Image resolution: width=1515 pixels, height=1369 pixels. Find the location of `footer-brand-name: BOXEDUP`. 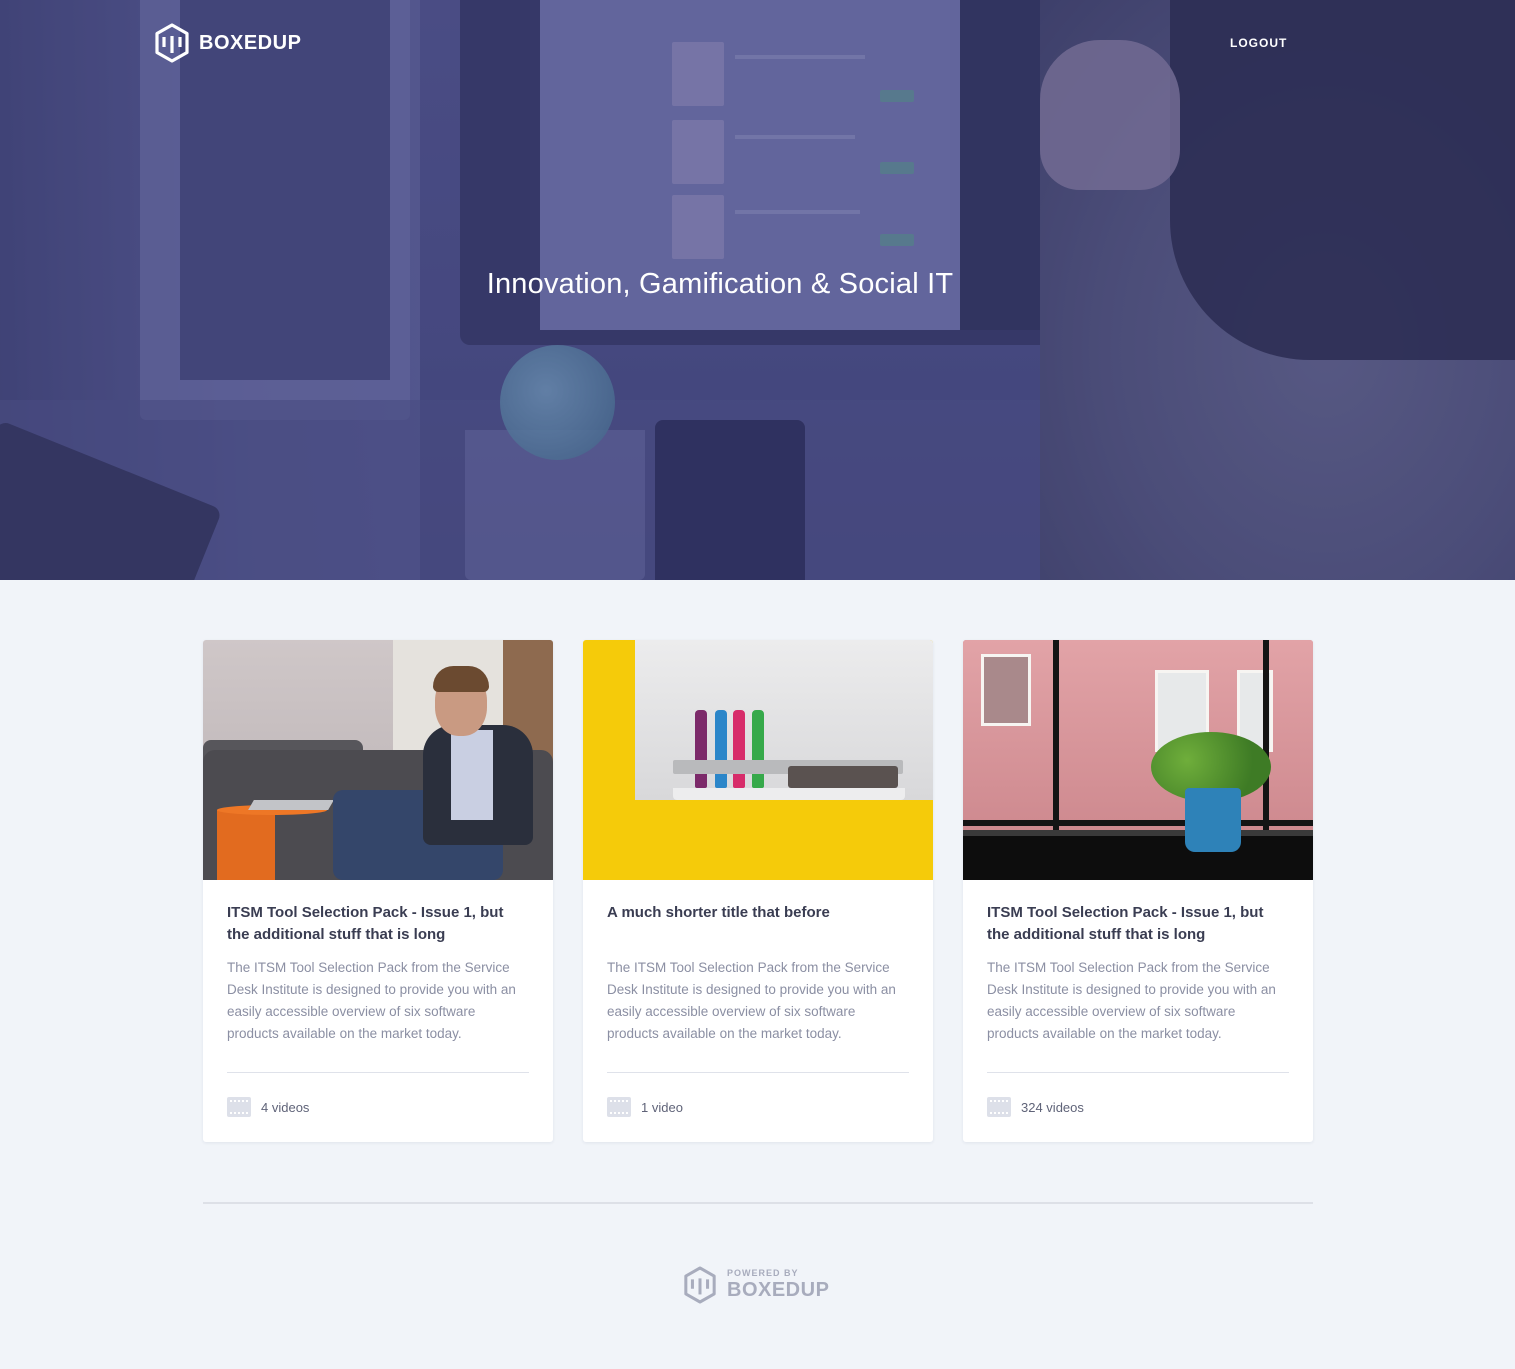

footer-brand-name: BOXEDUP is located at coordinates (778, 1290).